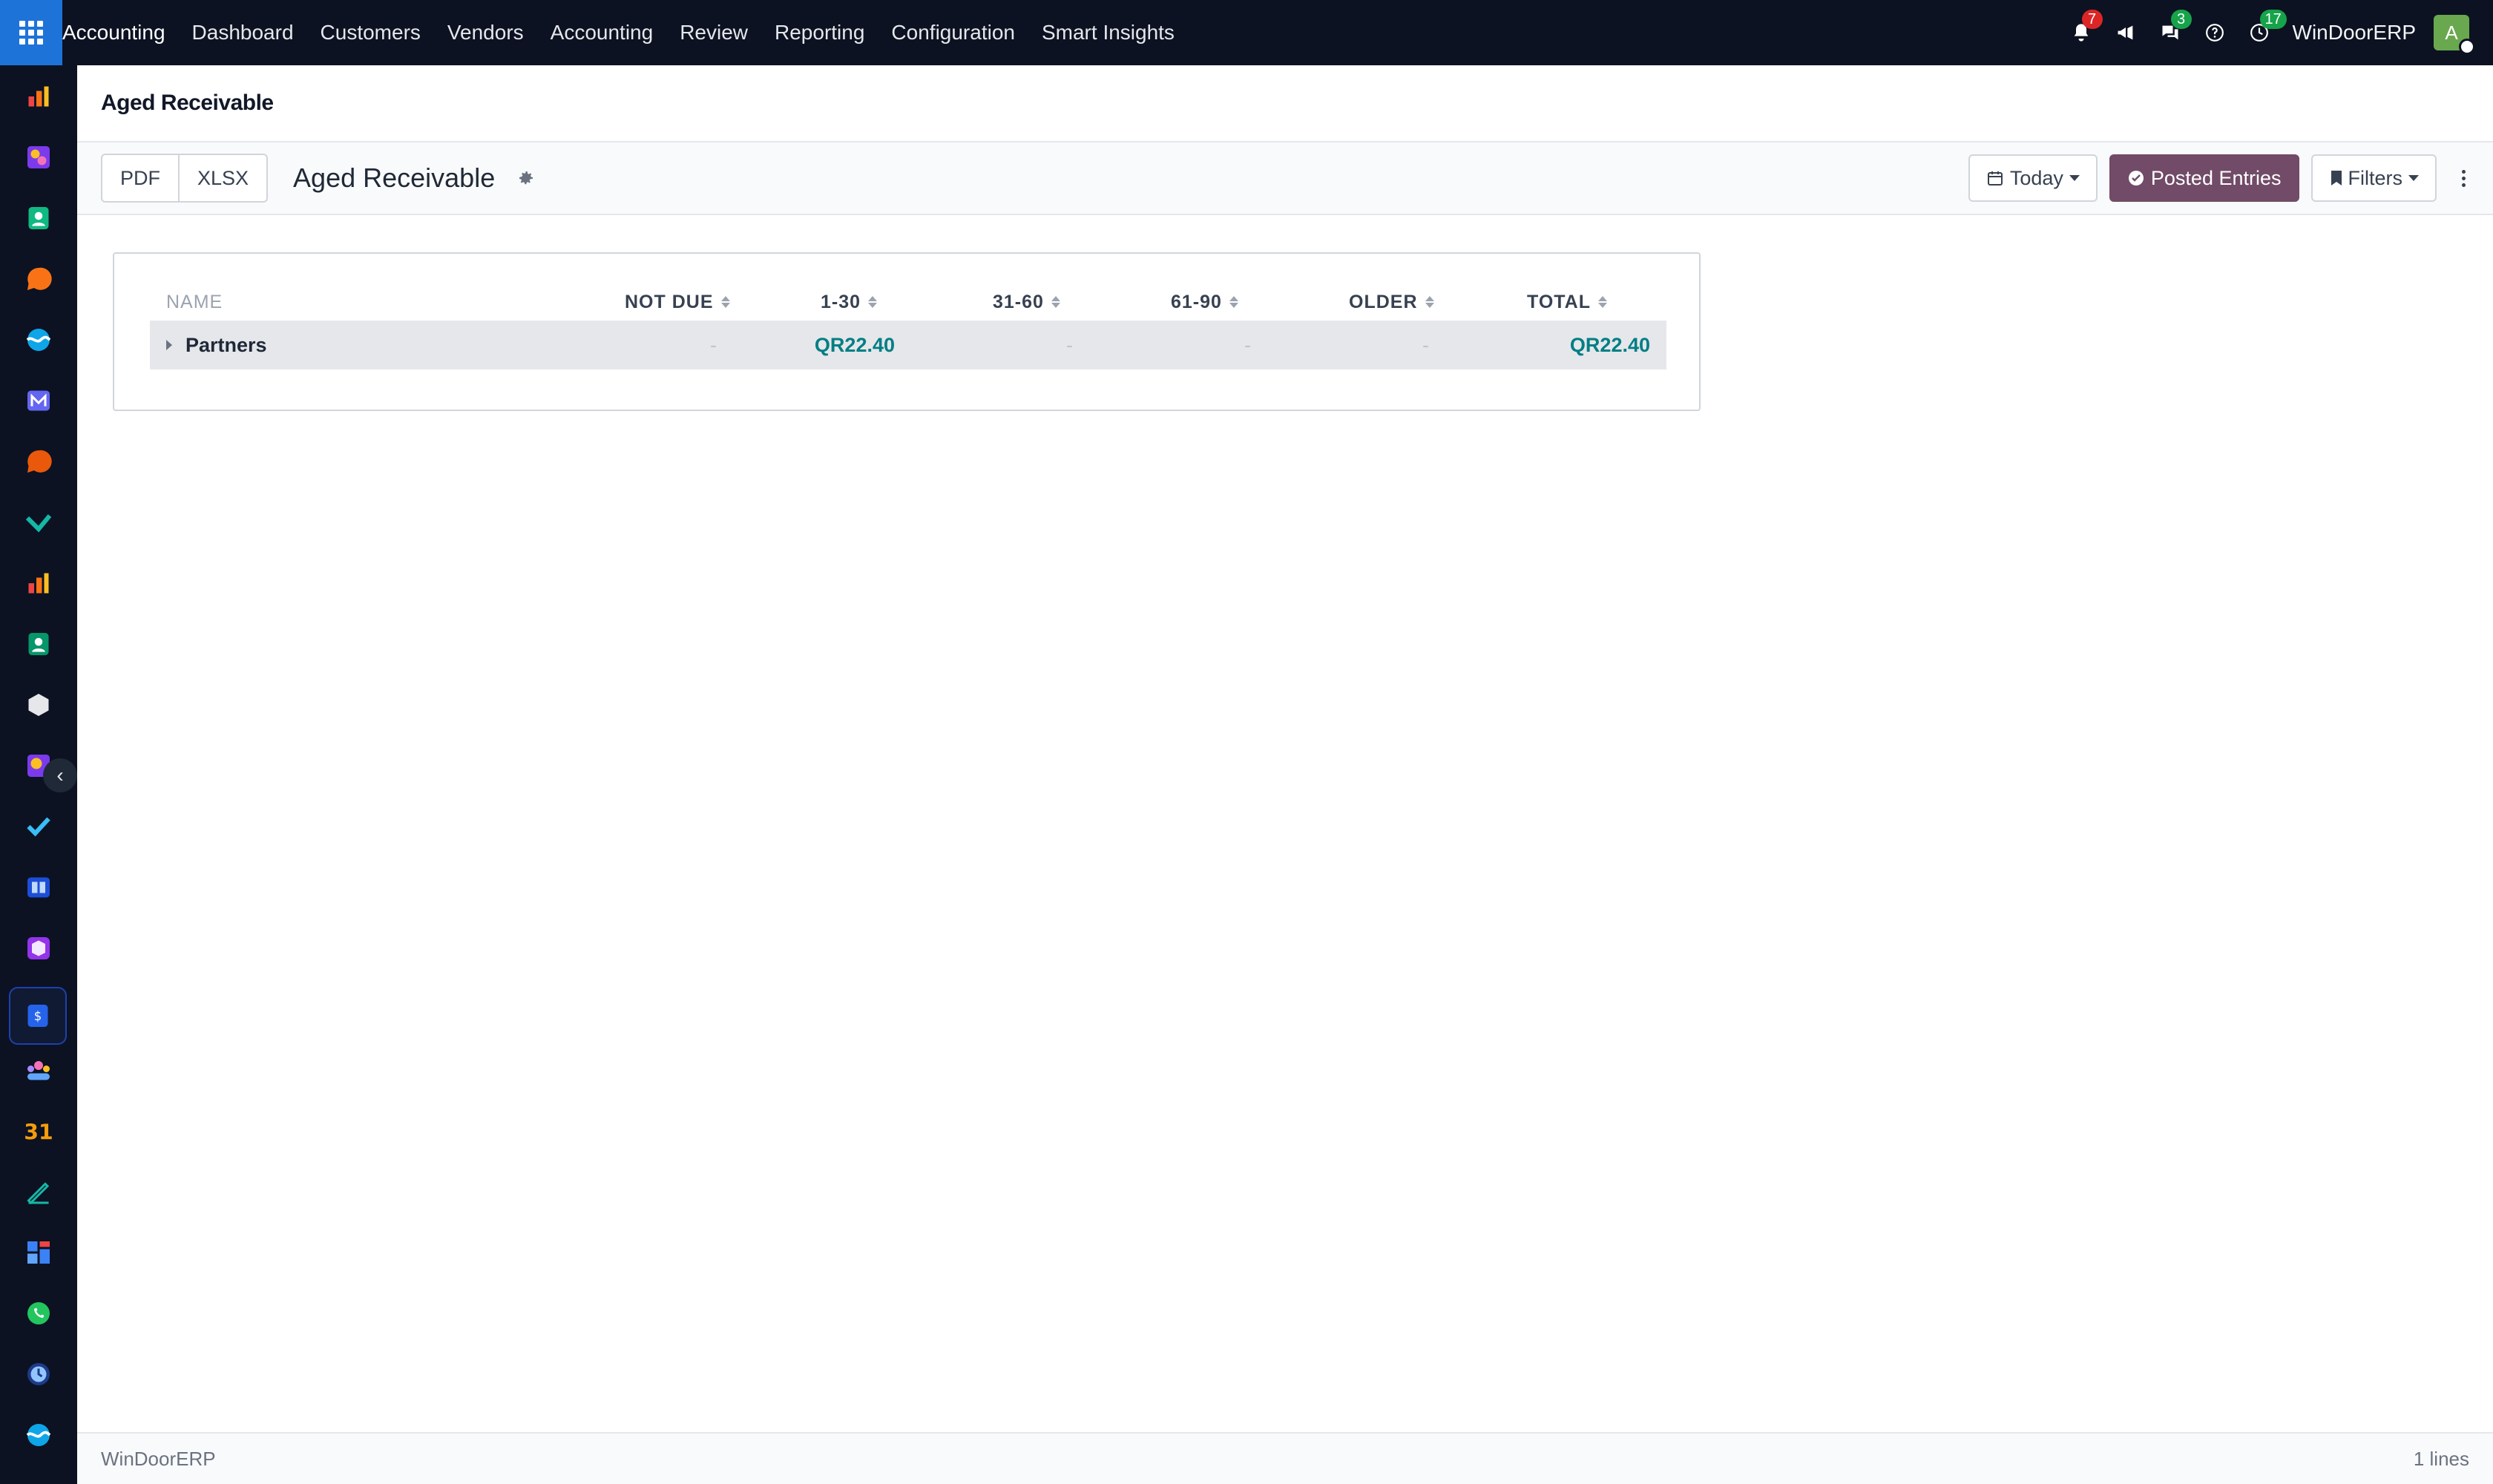 This screenshot has height=1484, width=2493. What do you see at coordinates (953, 33) in the screenshot?
I see `menu-configuration: Configuration` at bounding box center [953, 33].